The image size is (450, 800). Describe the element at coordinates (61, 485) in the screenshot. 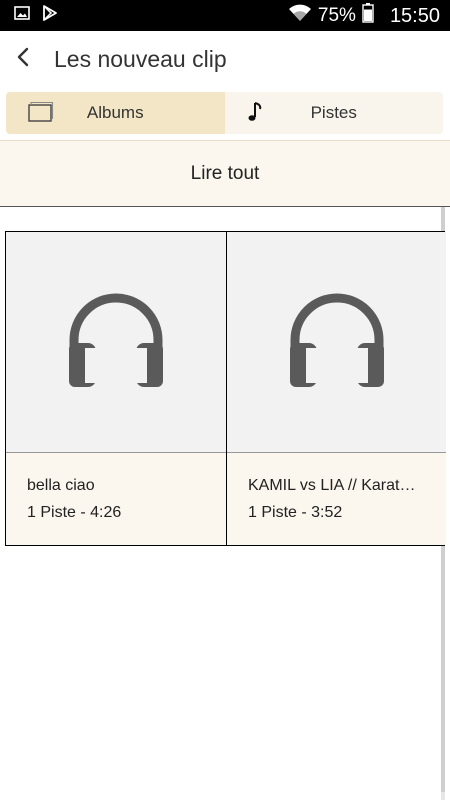

I see `album-title: bella ciao` at that location.